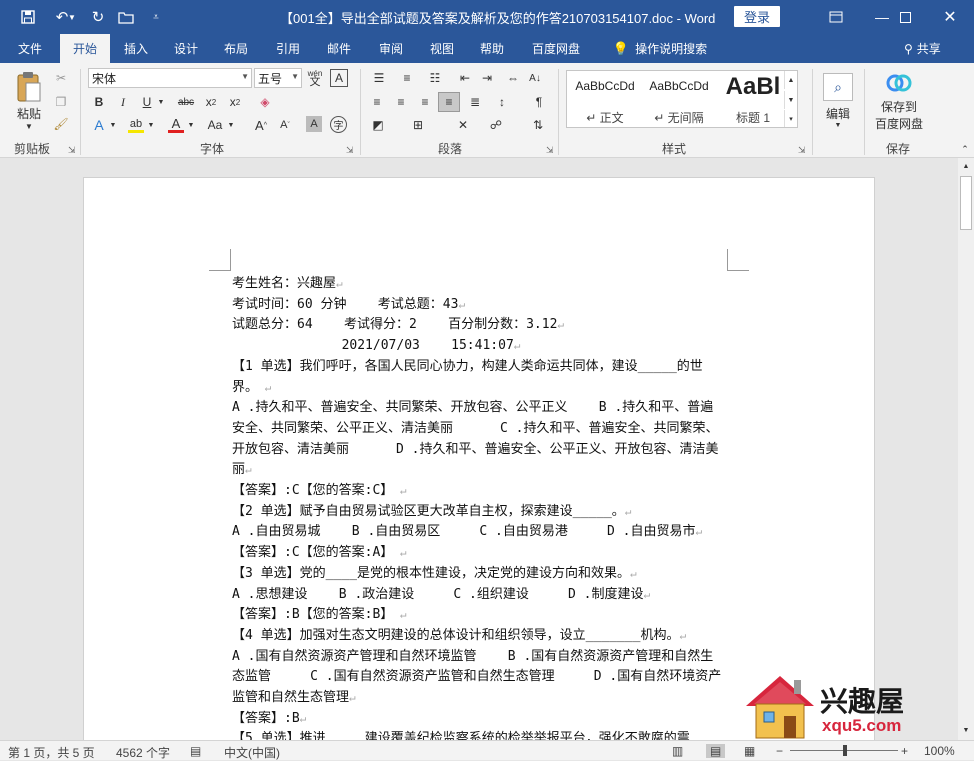 The width and height of the screenshot is (974, 761). Describe the element at coordinates (965, 149) in the screenshot. I see `collapse-ribbon-icon: ⌃` at that location.